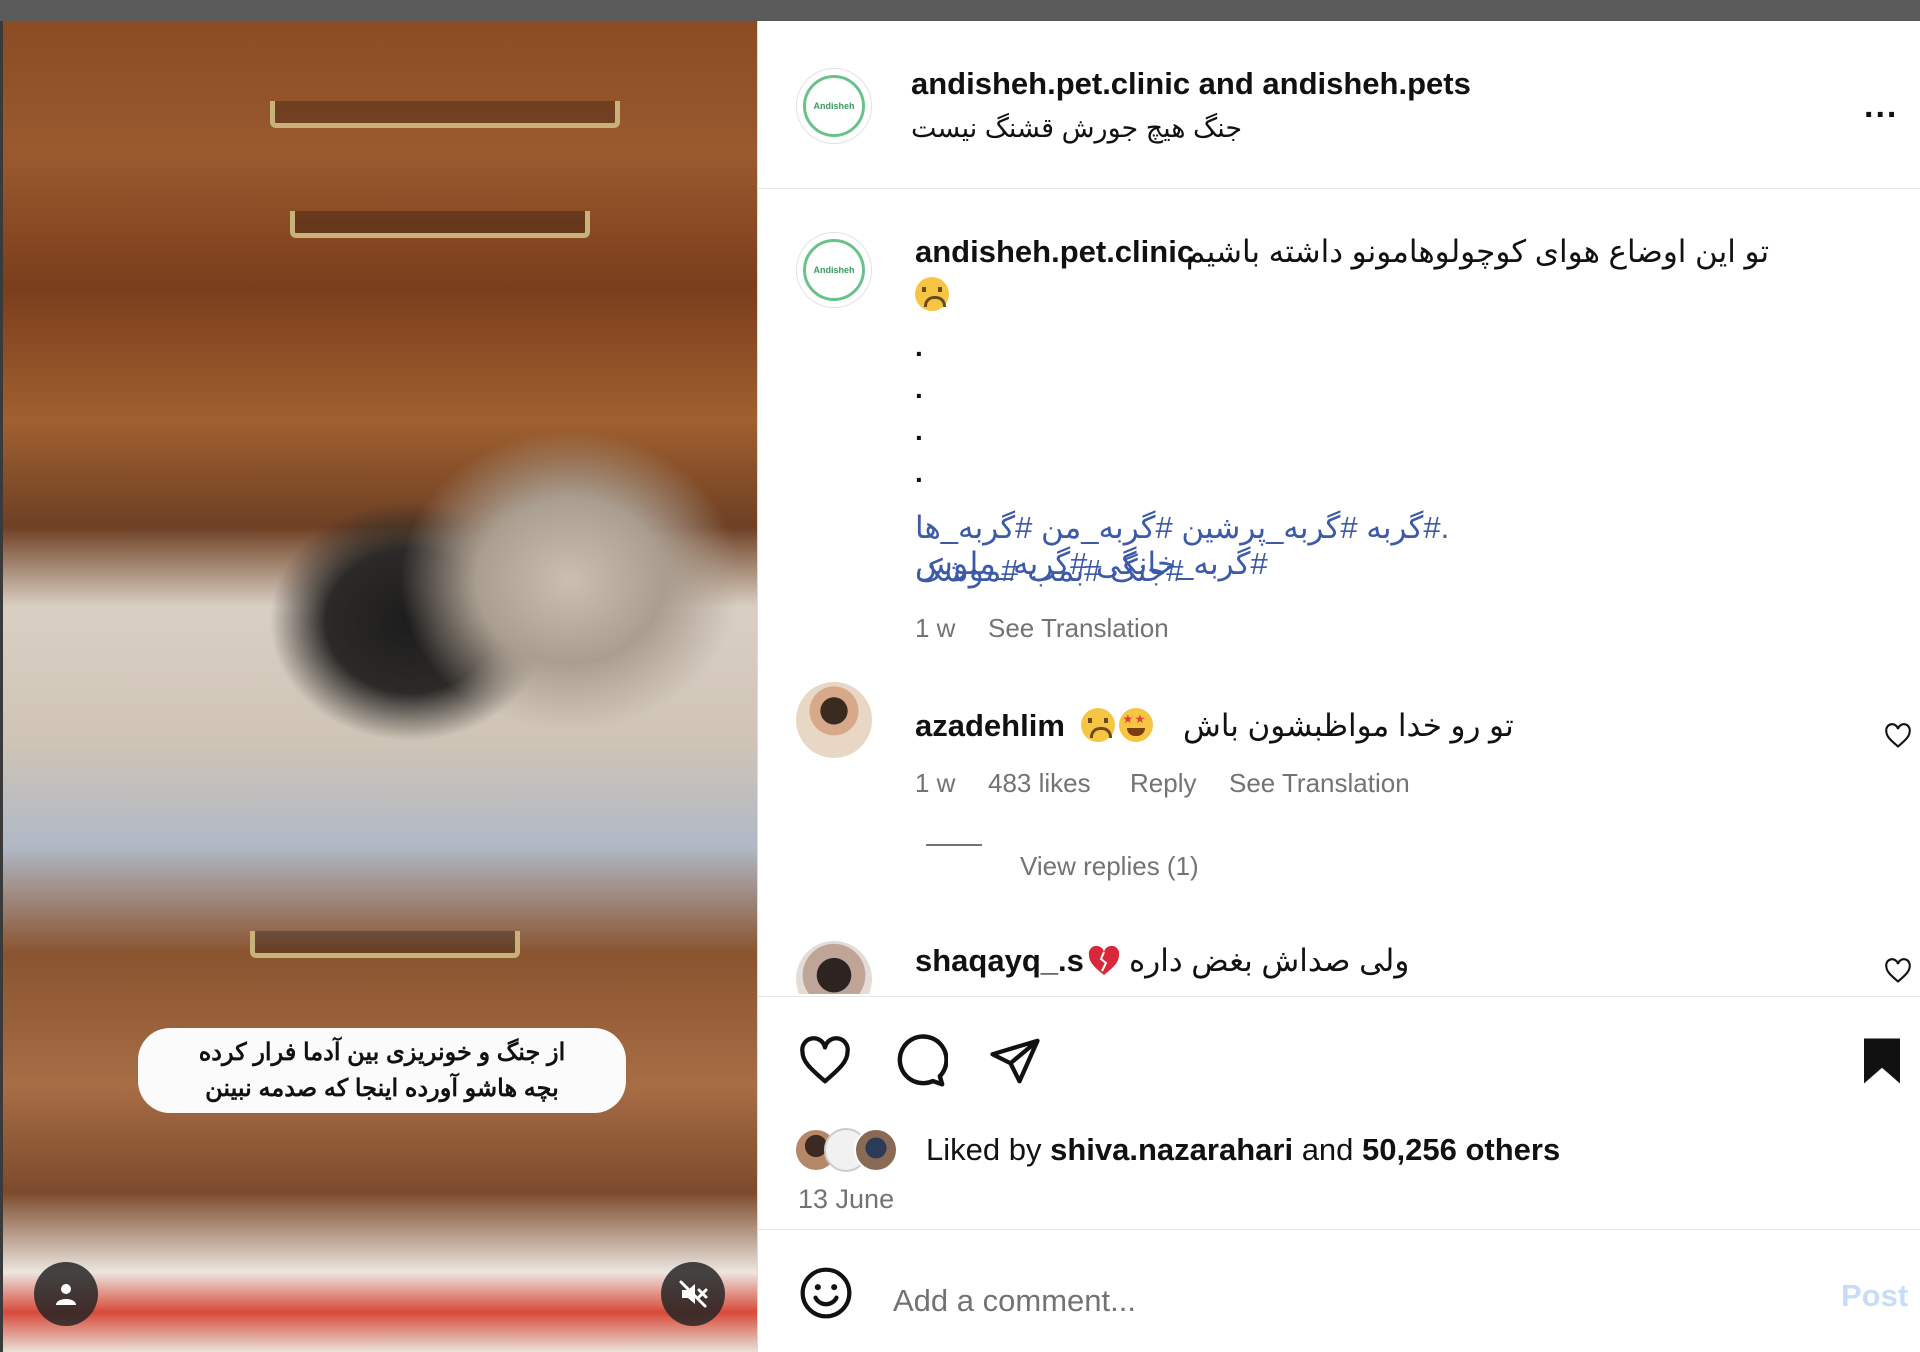 Image resolution: width=1920 pixels, height=1352 pixels. I want to click on comment-time: 1 w, so click(935, 783).